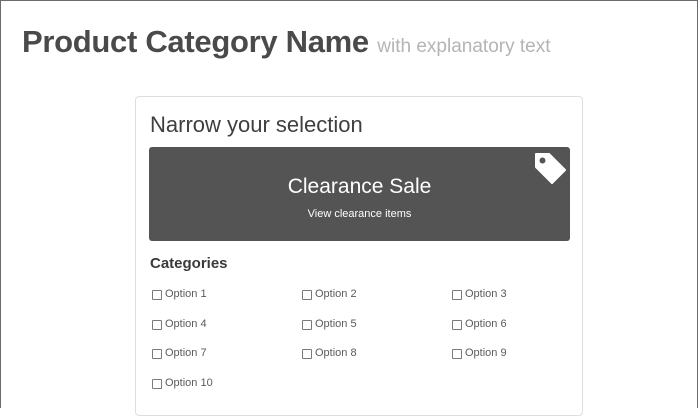  What do you see at coordinates (486, 323) in the screenshot?
I see `option-label: Option 6` at bounding box center [486, 323].